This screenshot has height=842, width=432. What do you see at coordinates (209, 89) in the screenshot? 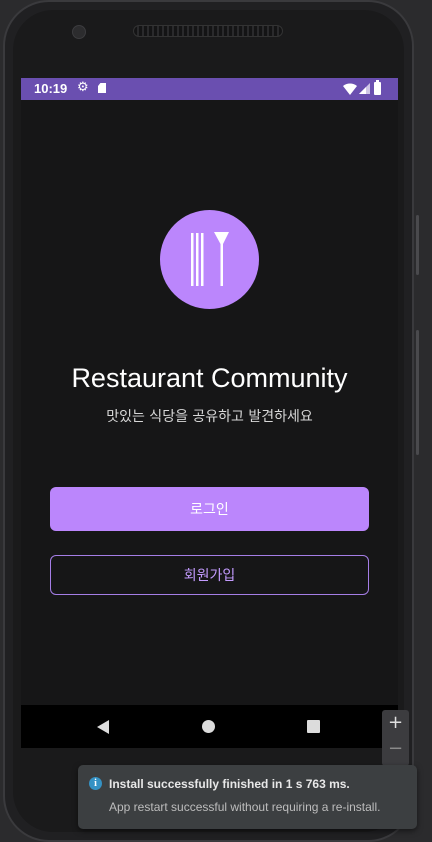
I see `status-bar: 10:19 ⚙` at bounding box center [209, 89].